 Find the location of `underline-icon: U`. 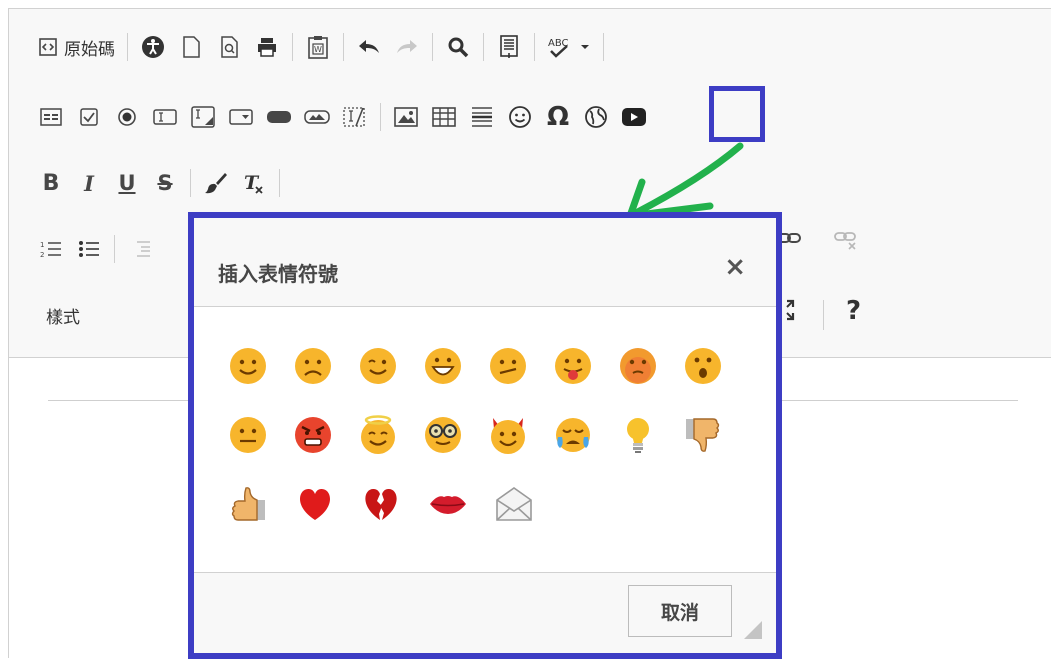

underline-icon: U is located at coordinates (127, 183).